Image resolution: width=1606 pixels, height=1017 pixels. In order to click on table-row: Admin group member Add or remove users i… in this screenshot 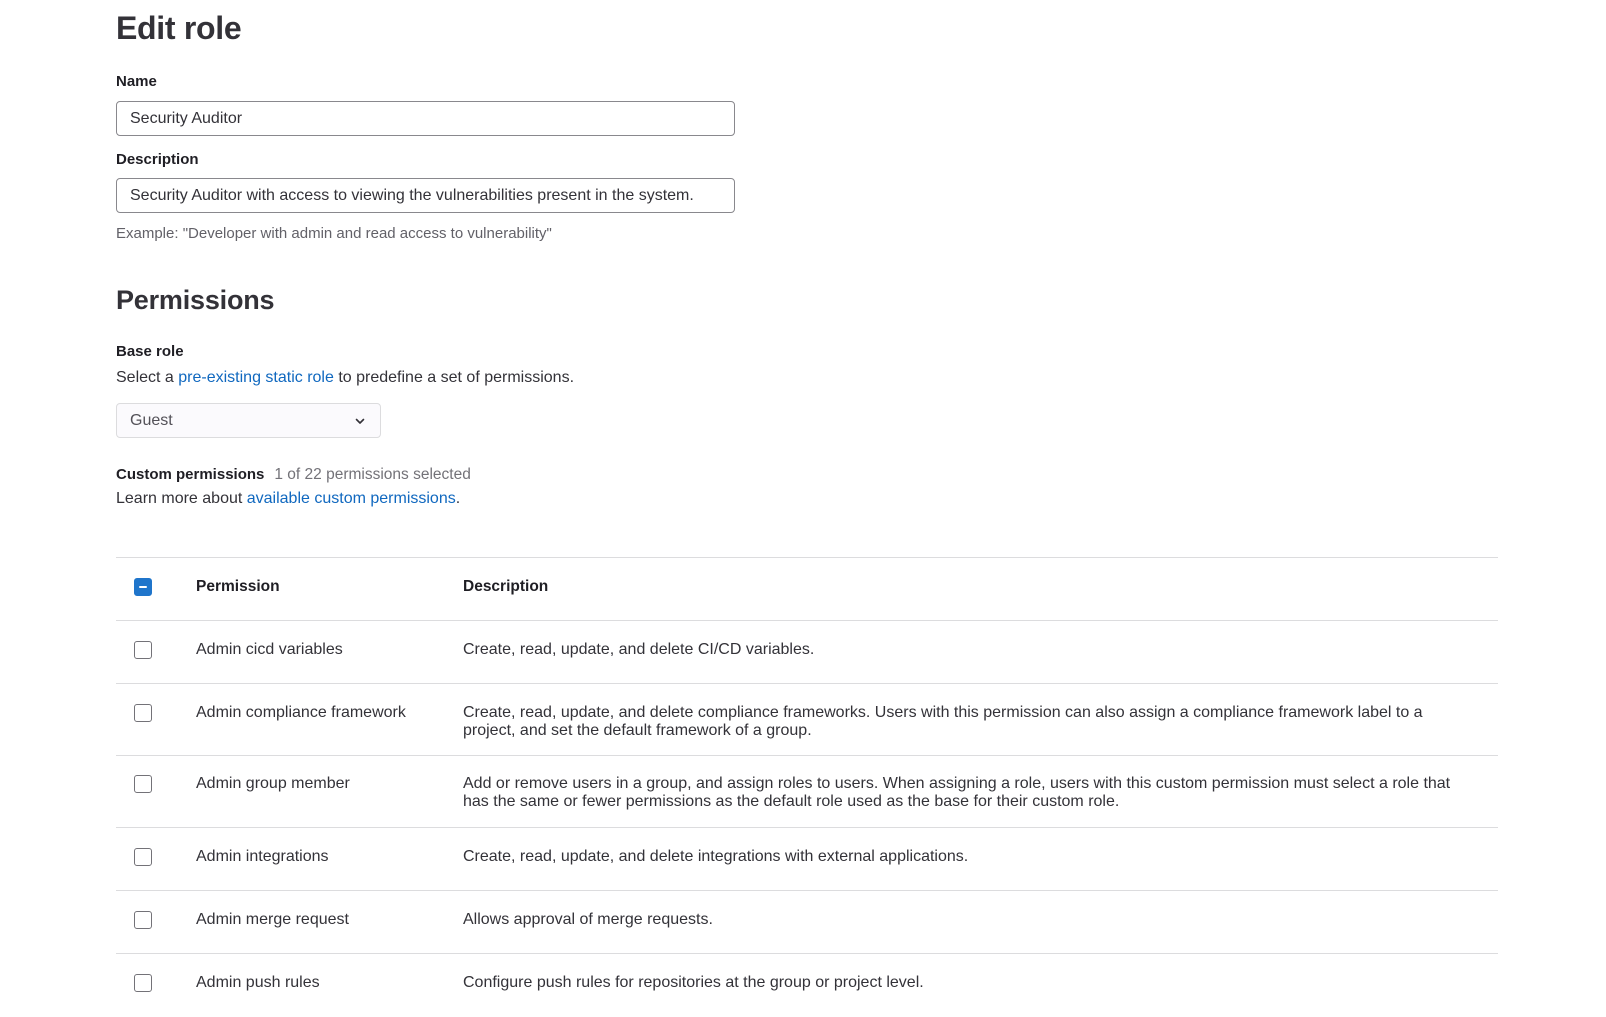, I will do `click(807, 792)`.